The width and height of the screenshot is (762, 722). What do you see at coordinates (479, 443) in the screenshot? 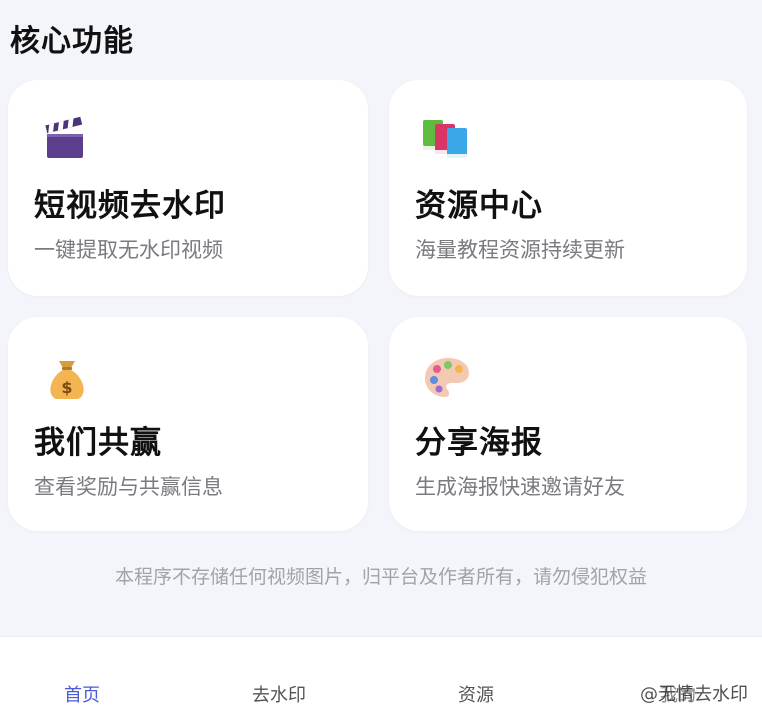
I see `card-title: 分享海报` at bounding box center [479, 443].